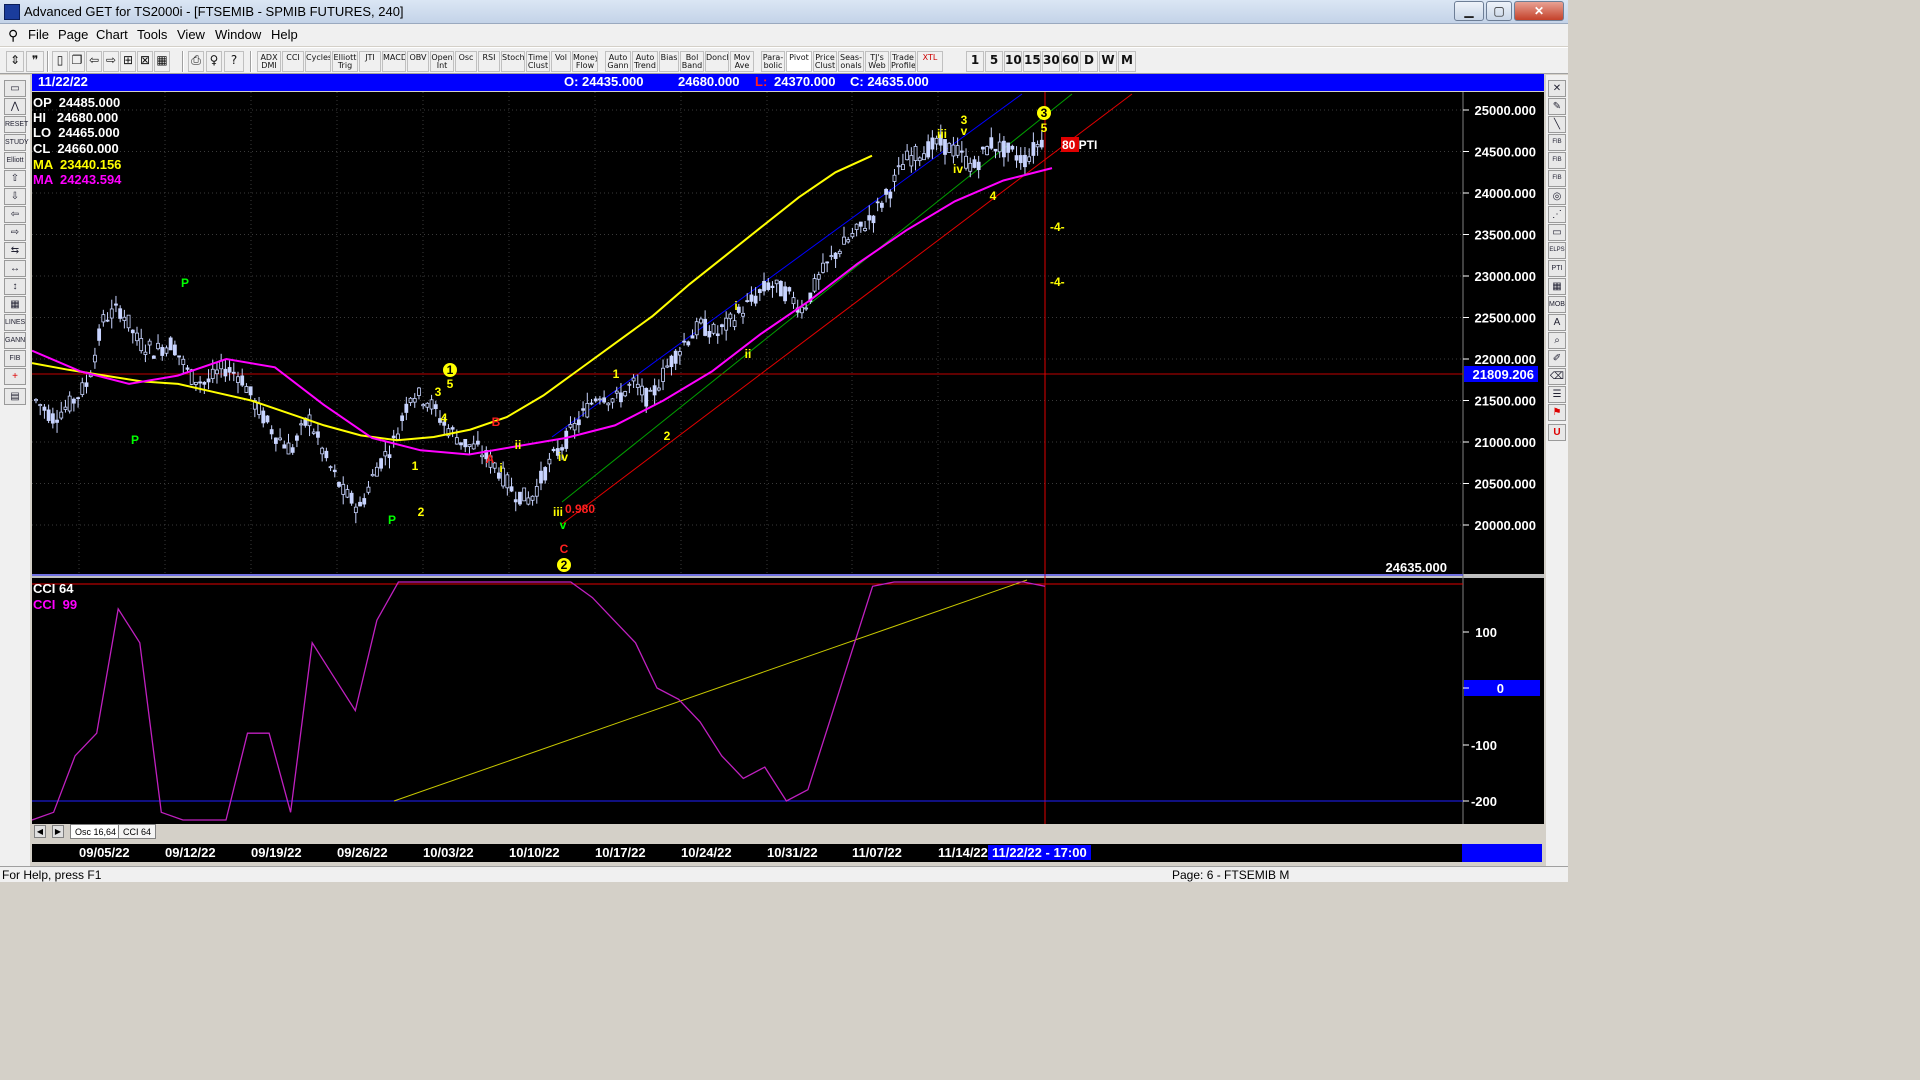 This screenshot has width=1920, height=1080. What do you see at coordinates (1557, 147) in the screenshot?
I see `fib-retracement-icon: FIB RET` at bounding box center [1557, 147].